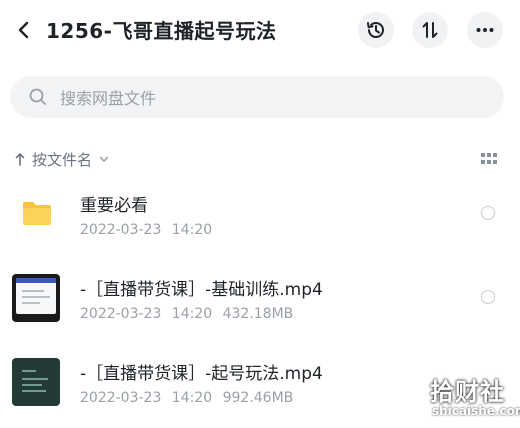  I want to click on sort-arrows-icon, so click(430, 30).